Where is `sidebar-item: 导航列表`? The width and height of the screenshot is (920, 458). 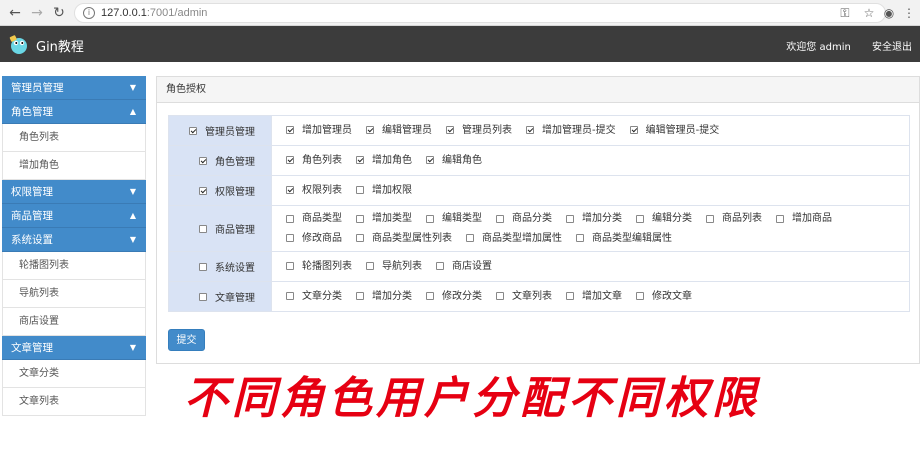 sidebar-item: 导航列表 is located at coordinates (74, 294).